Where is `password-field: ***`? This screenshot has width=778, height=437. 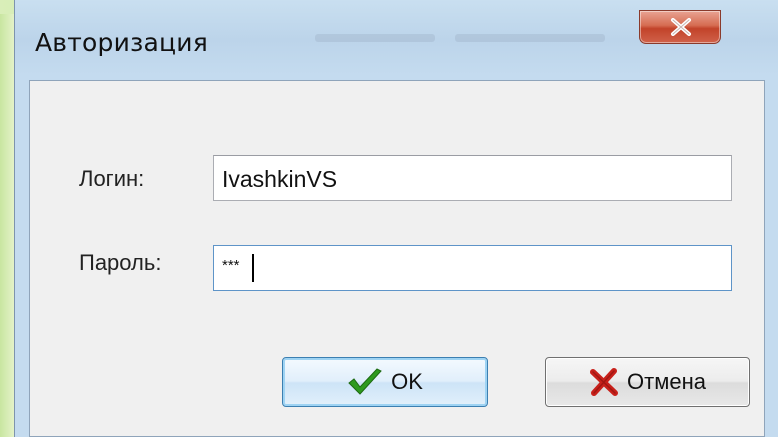
password-field: *** is located at coordinates (472, 268).